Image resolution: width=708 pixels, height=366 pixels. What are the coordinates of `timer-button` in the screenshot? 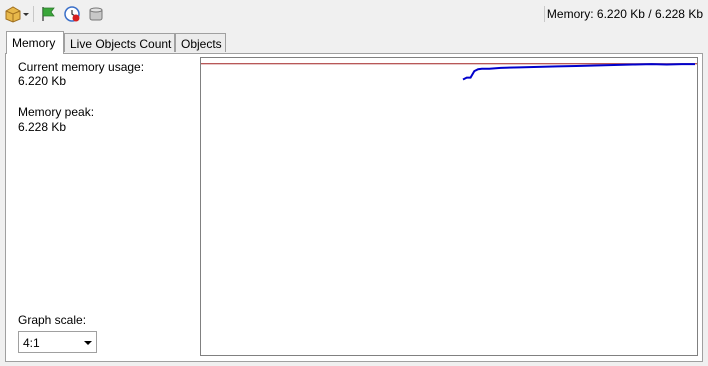 It's located at (72, 14).